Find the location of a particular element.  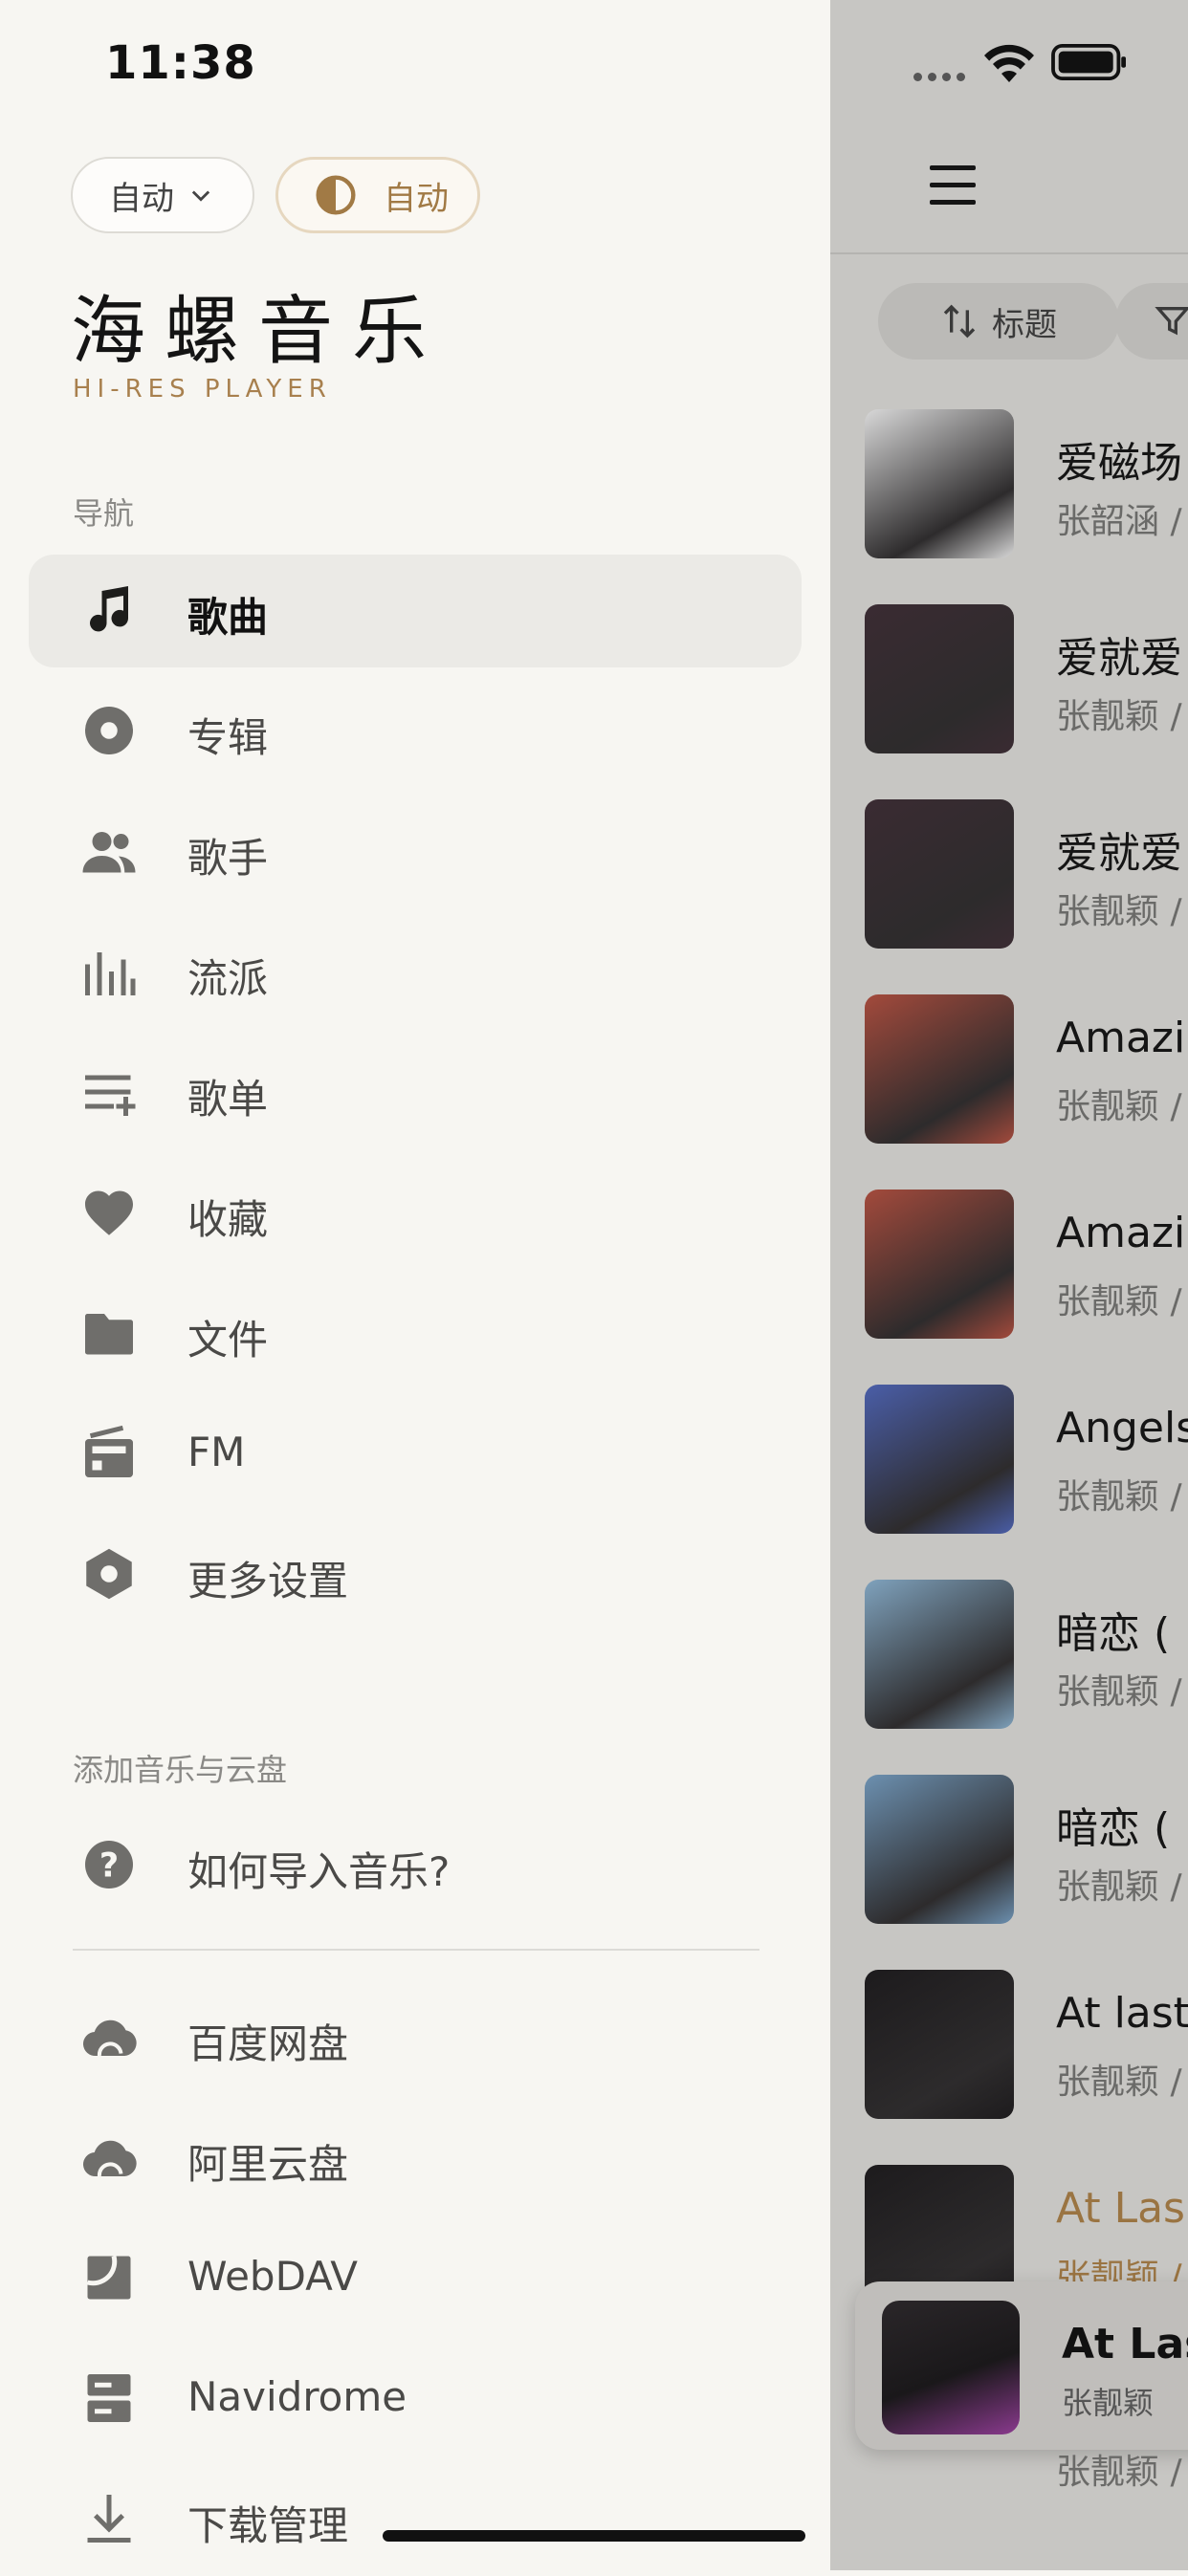

sidebar-item-label: 流派 is located at coordinates (228, 978).